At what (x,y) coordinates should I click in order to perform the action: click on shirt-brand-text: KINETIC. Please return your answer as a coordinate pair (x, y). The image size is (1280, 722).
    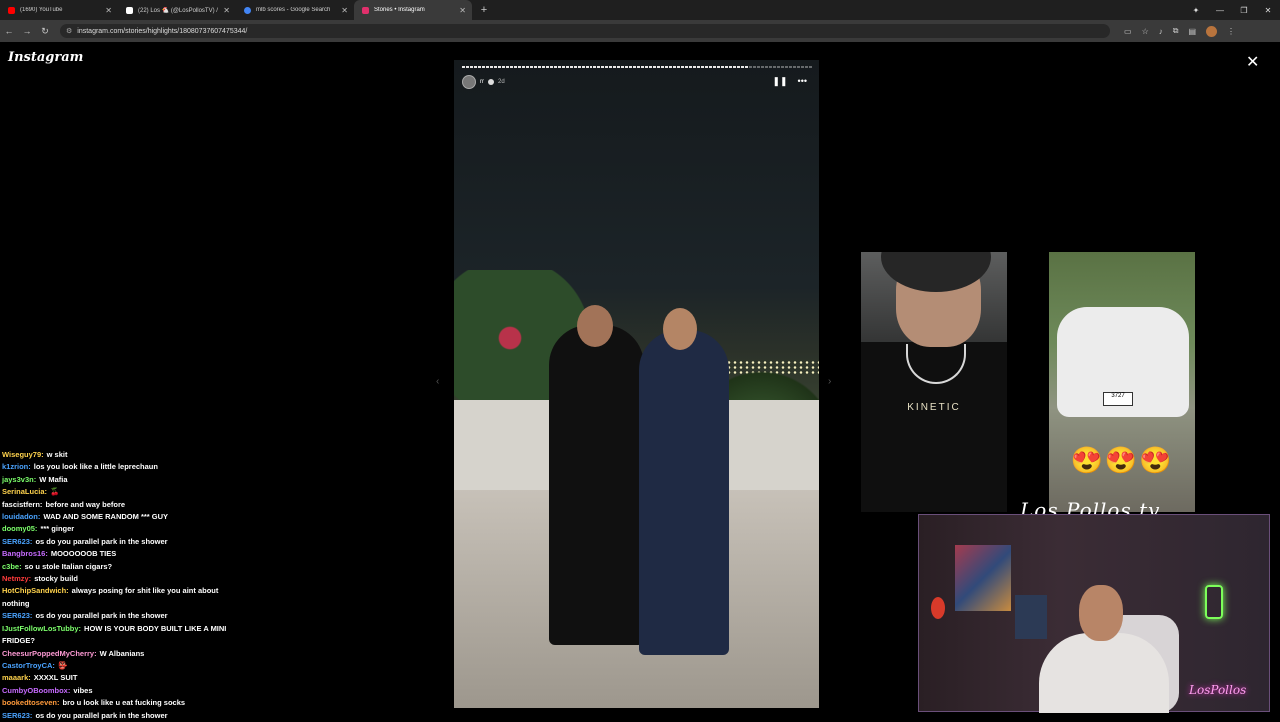
    Looking at the image, I should click on (934, 407).